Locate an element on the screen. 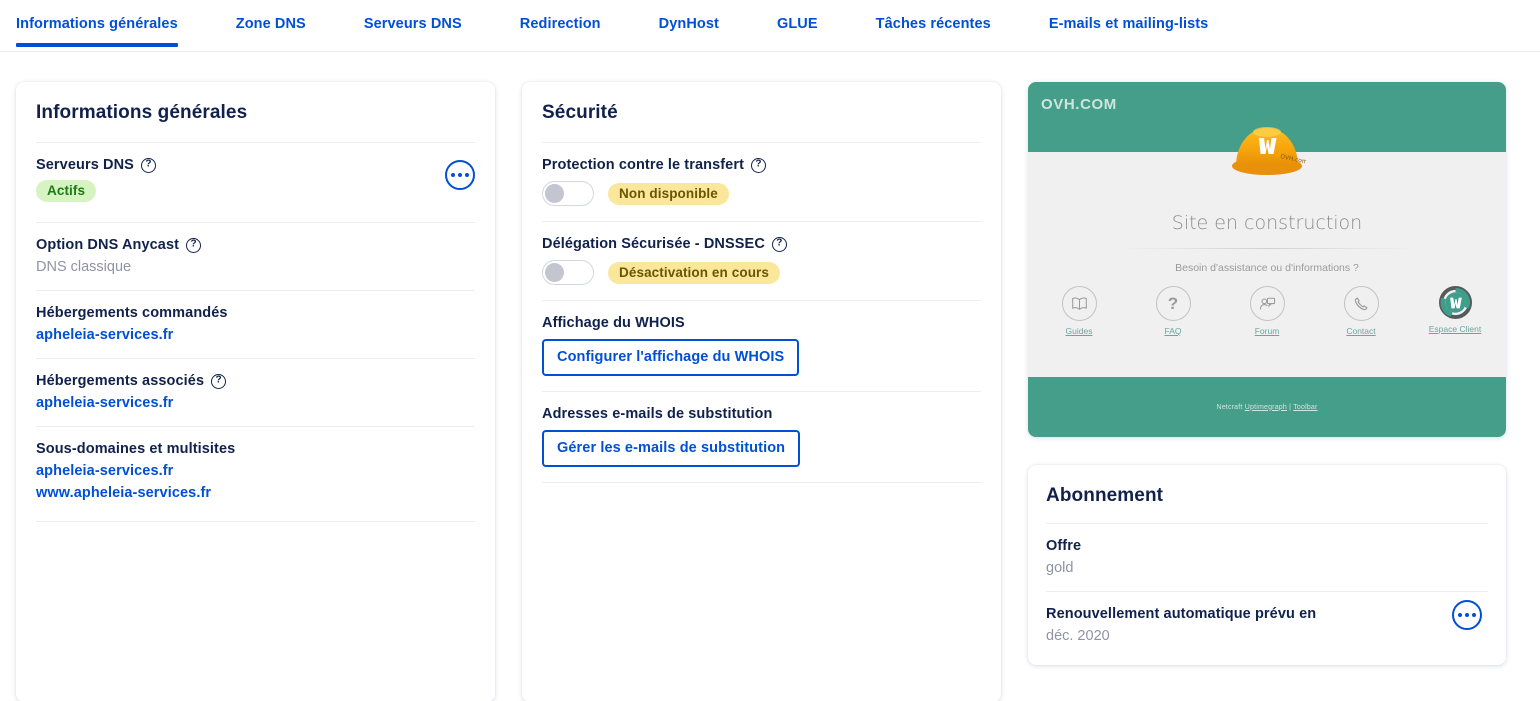 This screenshot has width=1540, height=701. tab-emails-mailing-lists: E-mails et mailing-lists is located at coordinates (1129, 23).